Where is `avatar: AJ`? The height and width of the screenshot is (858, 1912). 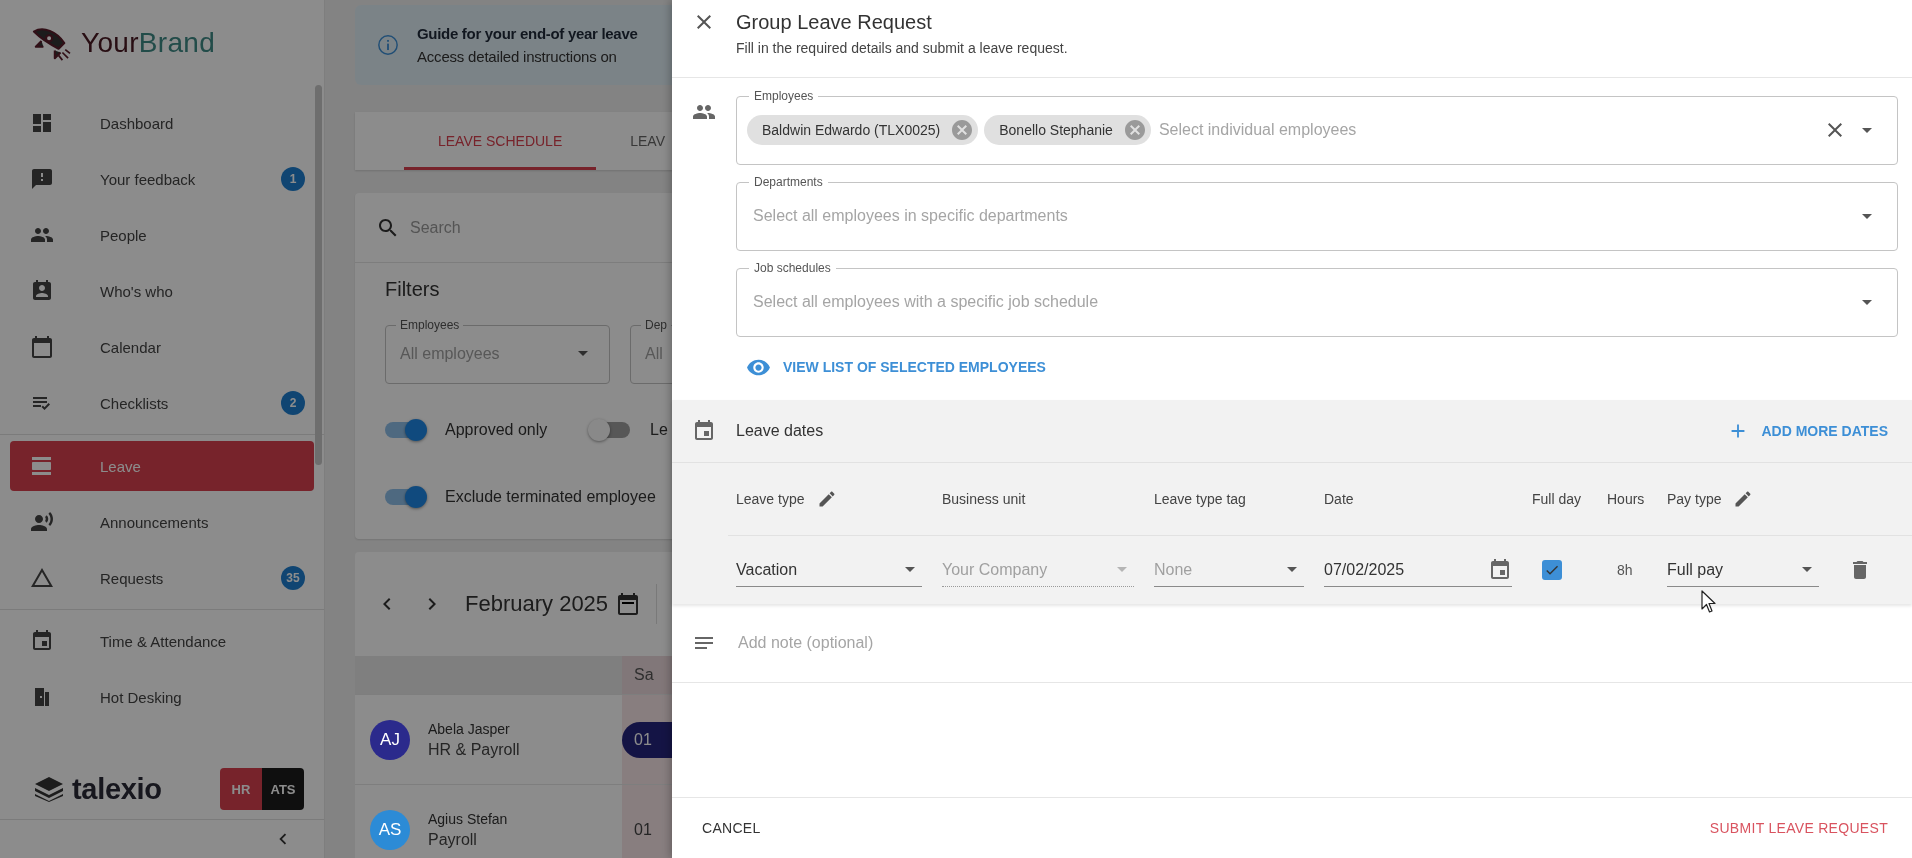
avatar: AJ is located at coordinates (390, 739).